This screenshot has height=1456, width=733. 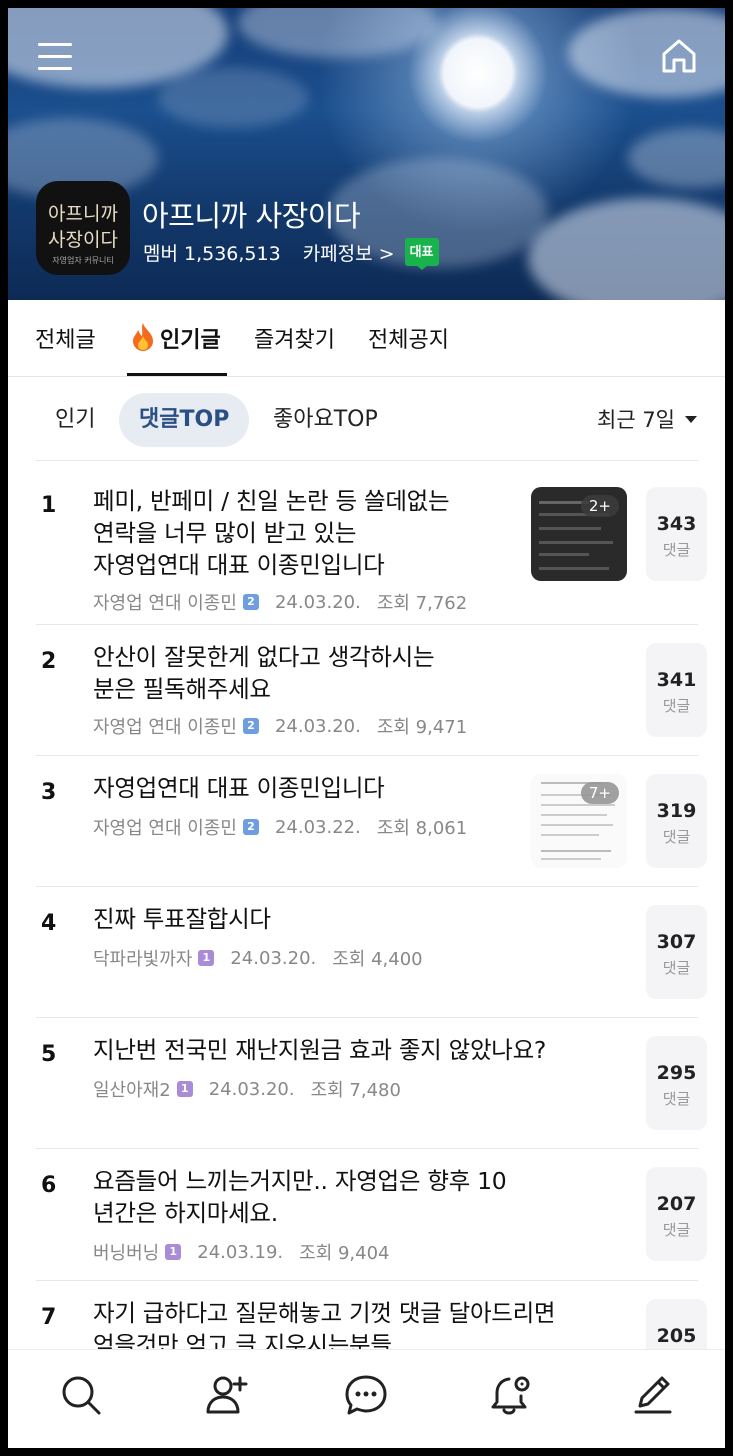 I want to click on post-author: 일산아재2, so click(x=132, y=1090).